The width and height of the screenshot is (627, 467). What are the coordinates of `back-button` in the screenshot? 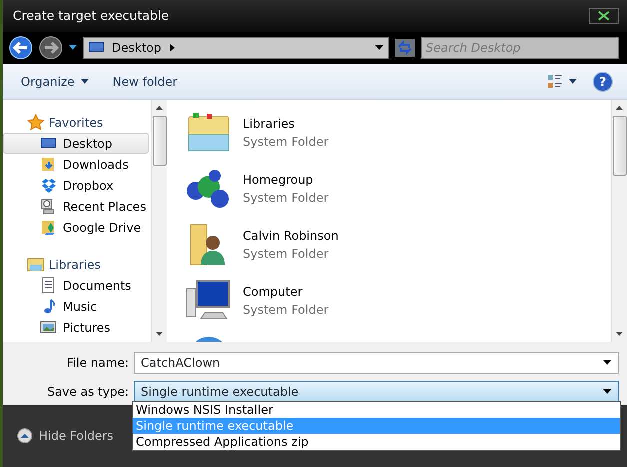 It's located at (21, 48).